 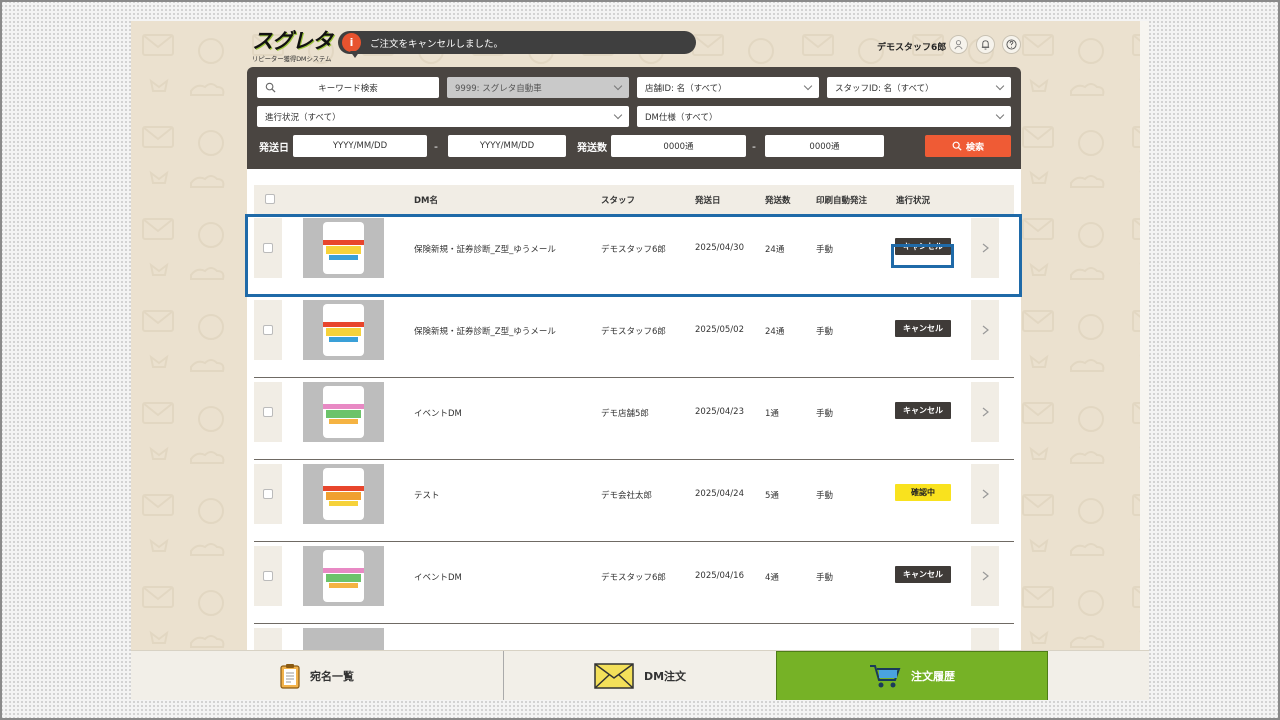 I want to click on cart-icon, so click(x=885, y=676).